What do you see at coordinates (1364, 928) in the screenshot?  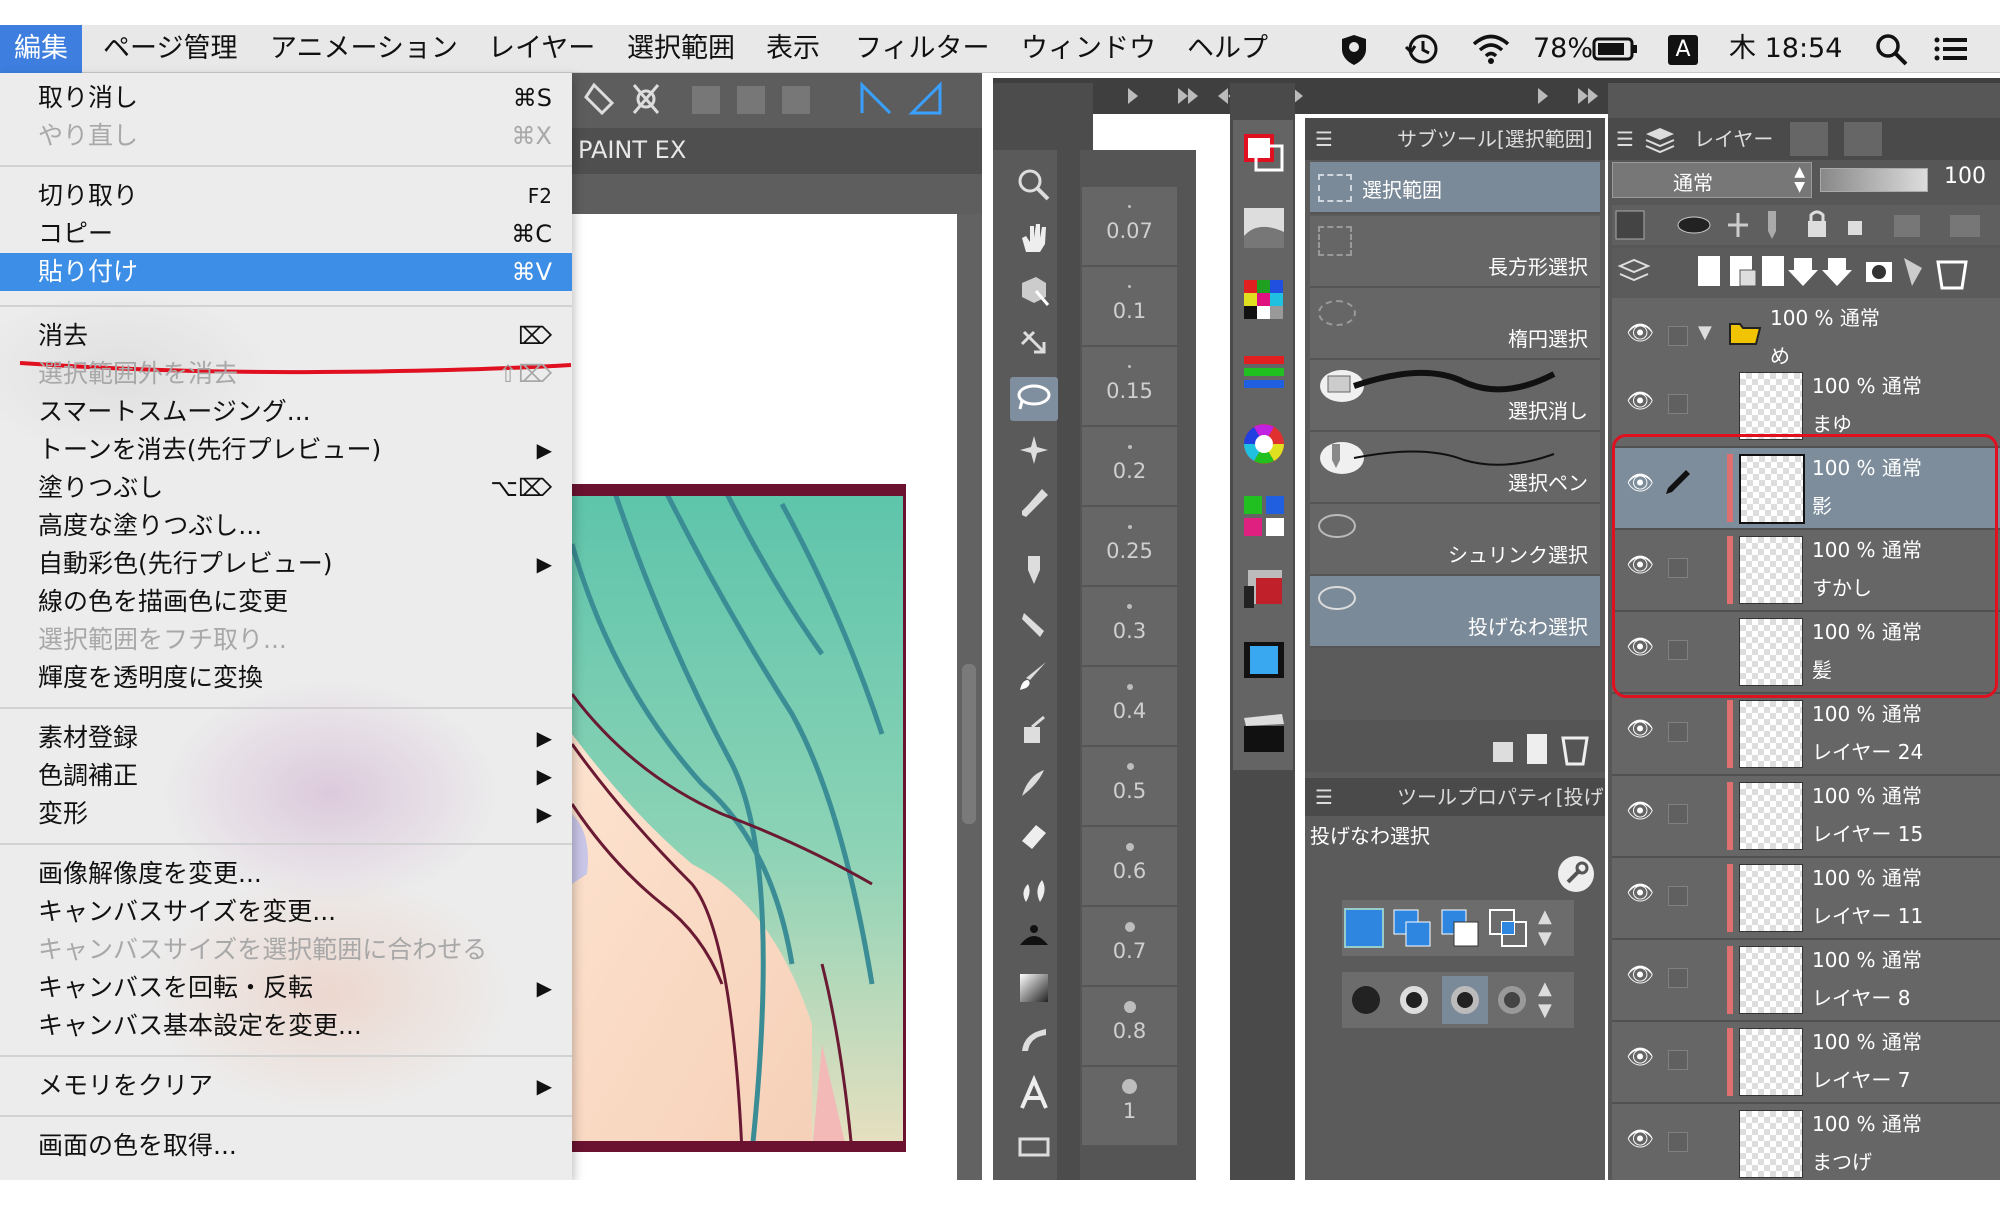 I see `new-selection-mode-icon` at bounding box center [1364, 928].